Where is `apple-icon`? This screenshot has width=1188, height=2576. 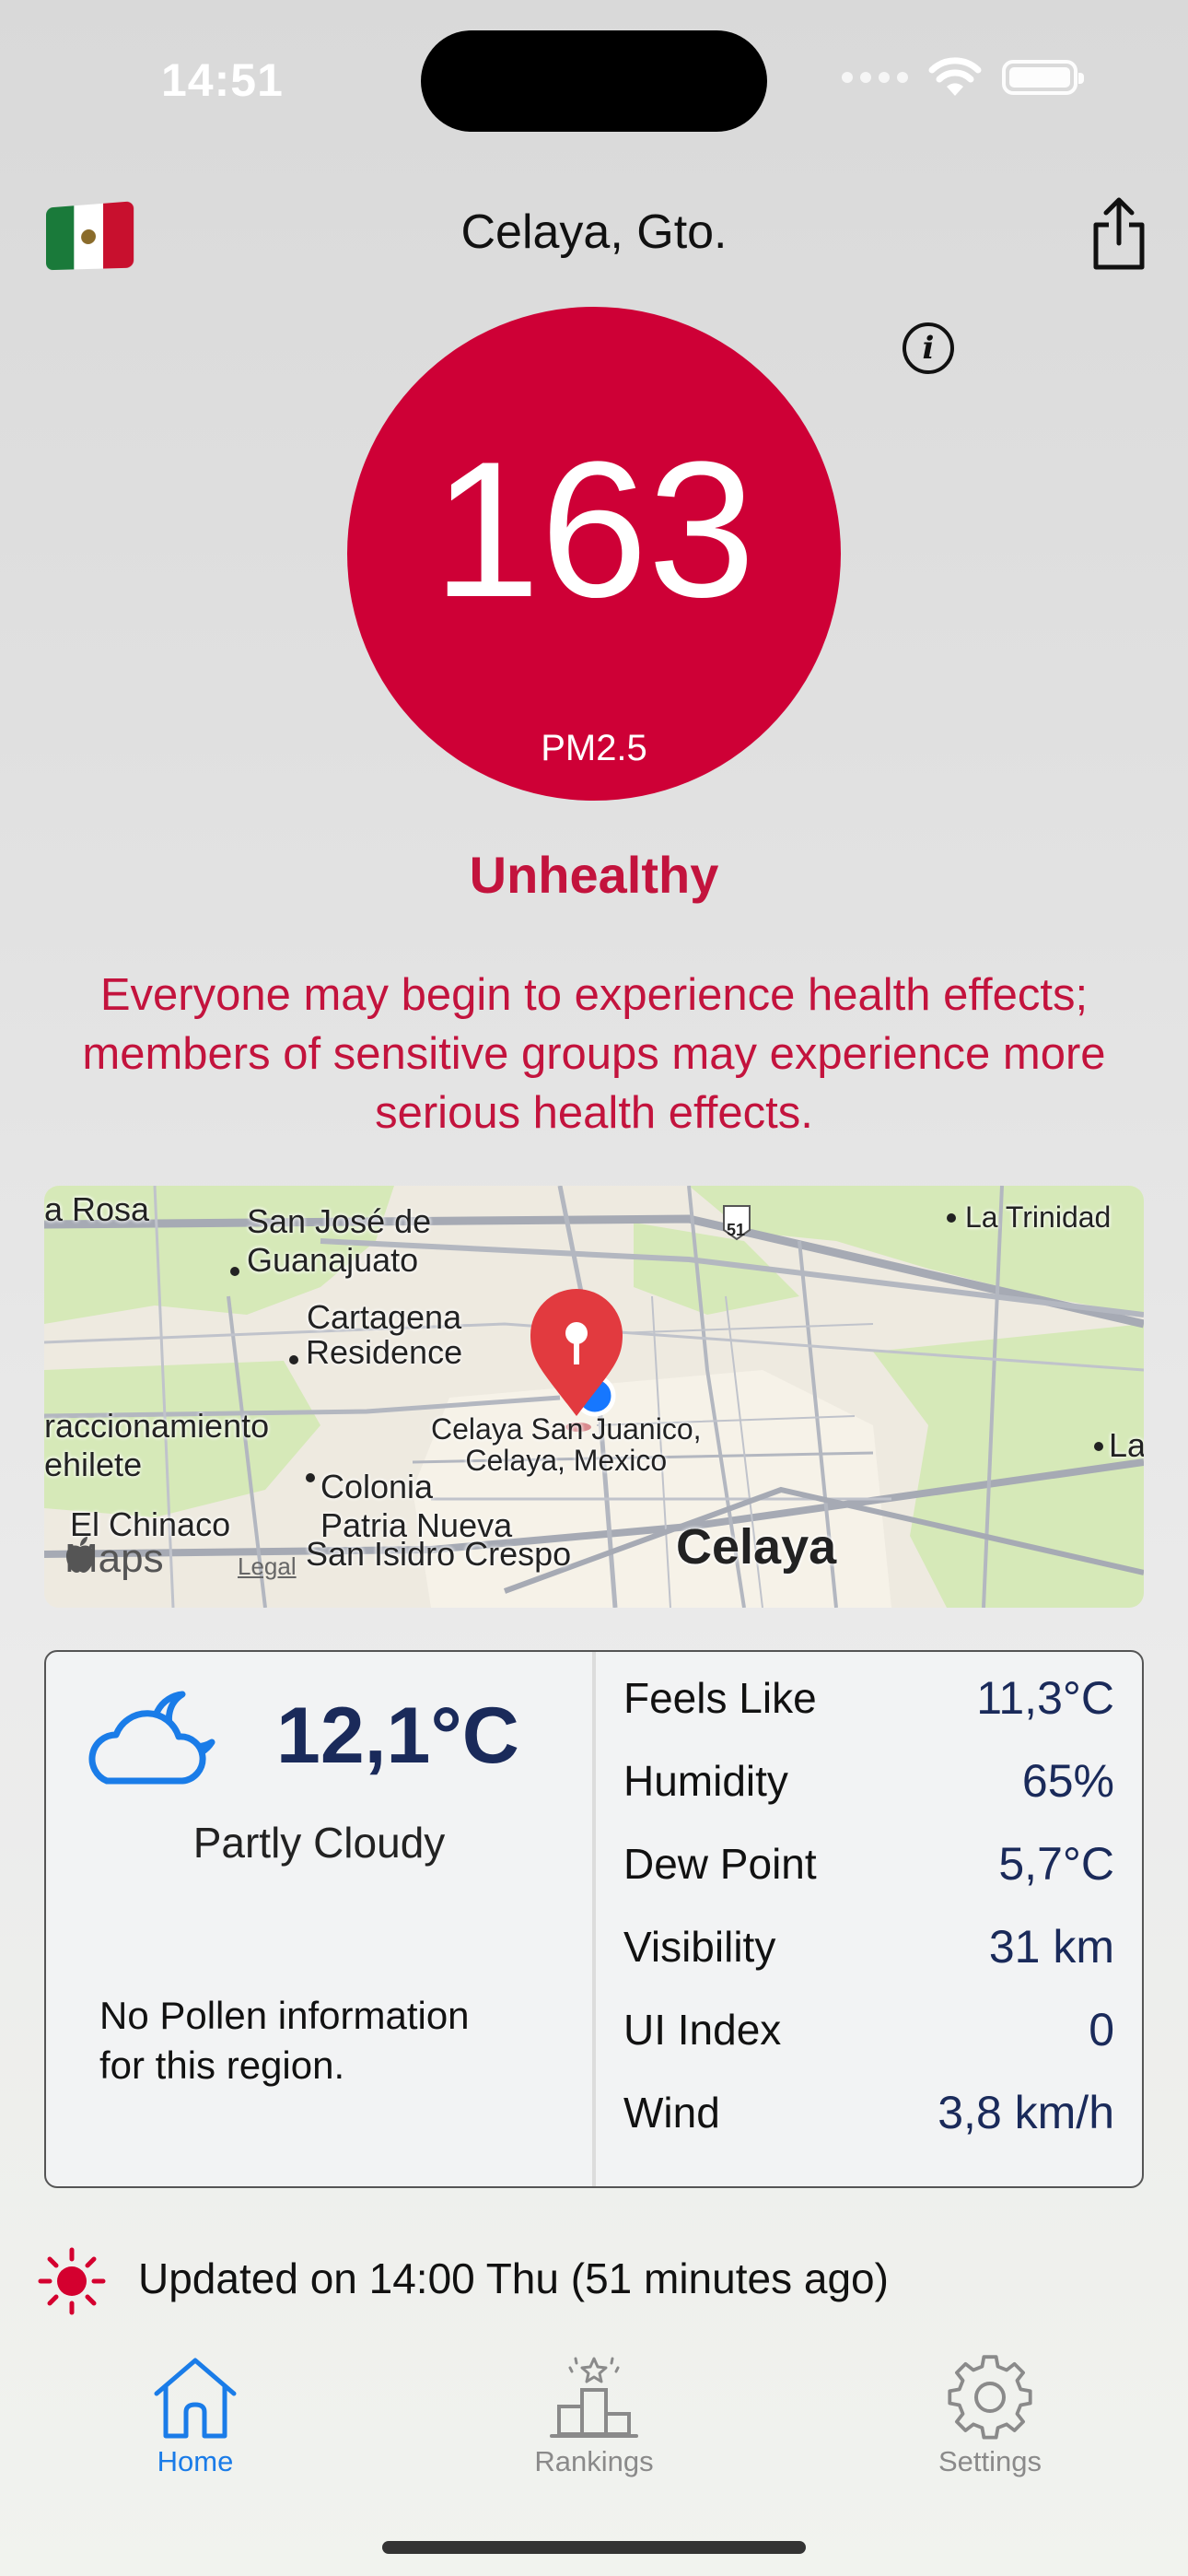
apple-icon is located at coordinates (80, 1555).